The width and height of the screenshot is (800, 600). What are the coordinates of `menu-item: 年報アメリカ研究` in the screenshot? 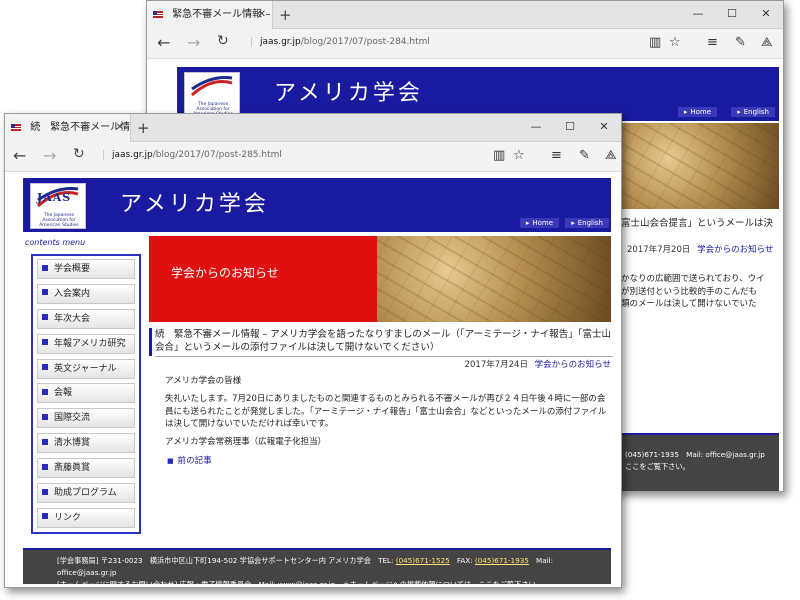 It's located at (86, 343).